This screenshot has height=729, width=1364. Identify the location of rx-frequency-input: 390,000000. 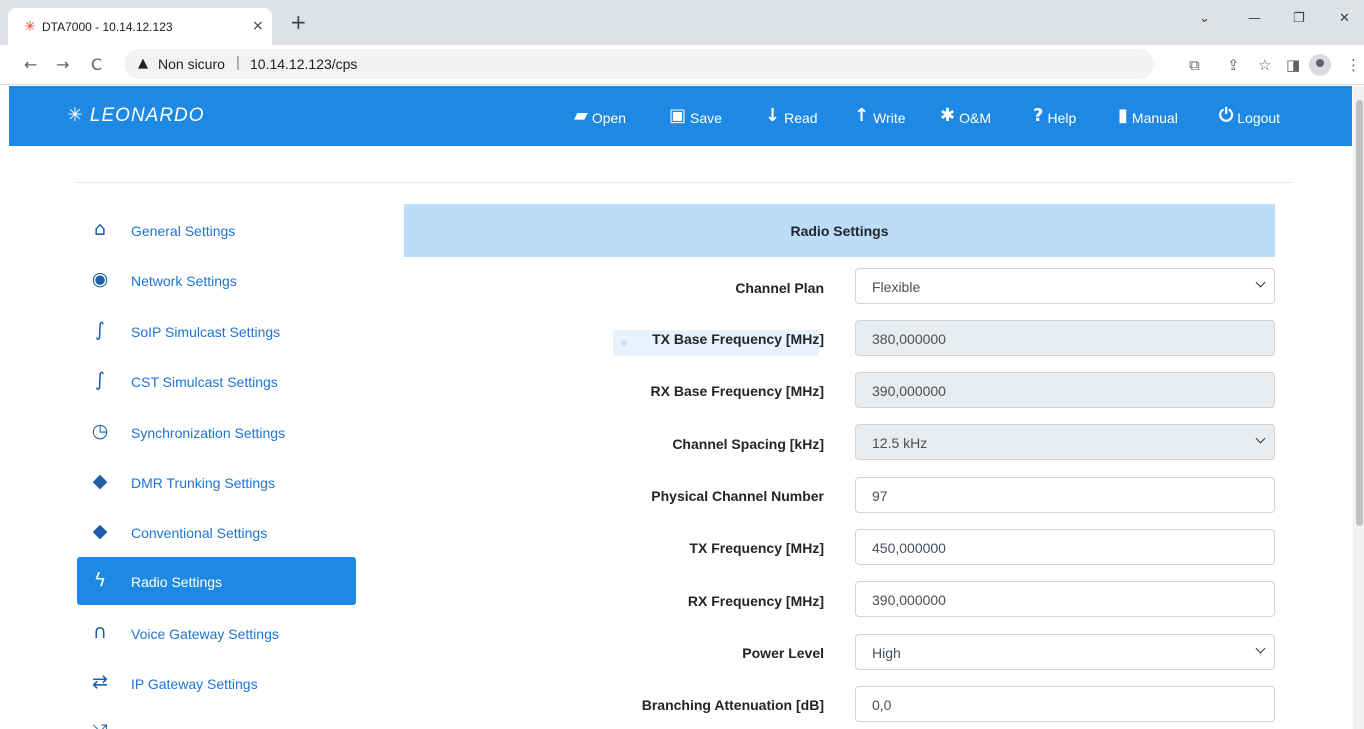
(1065, 599).